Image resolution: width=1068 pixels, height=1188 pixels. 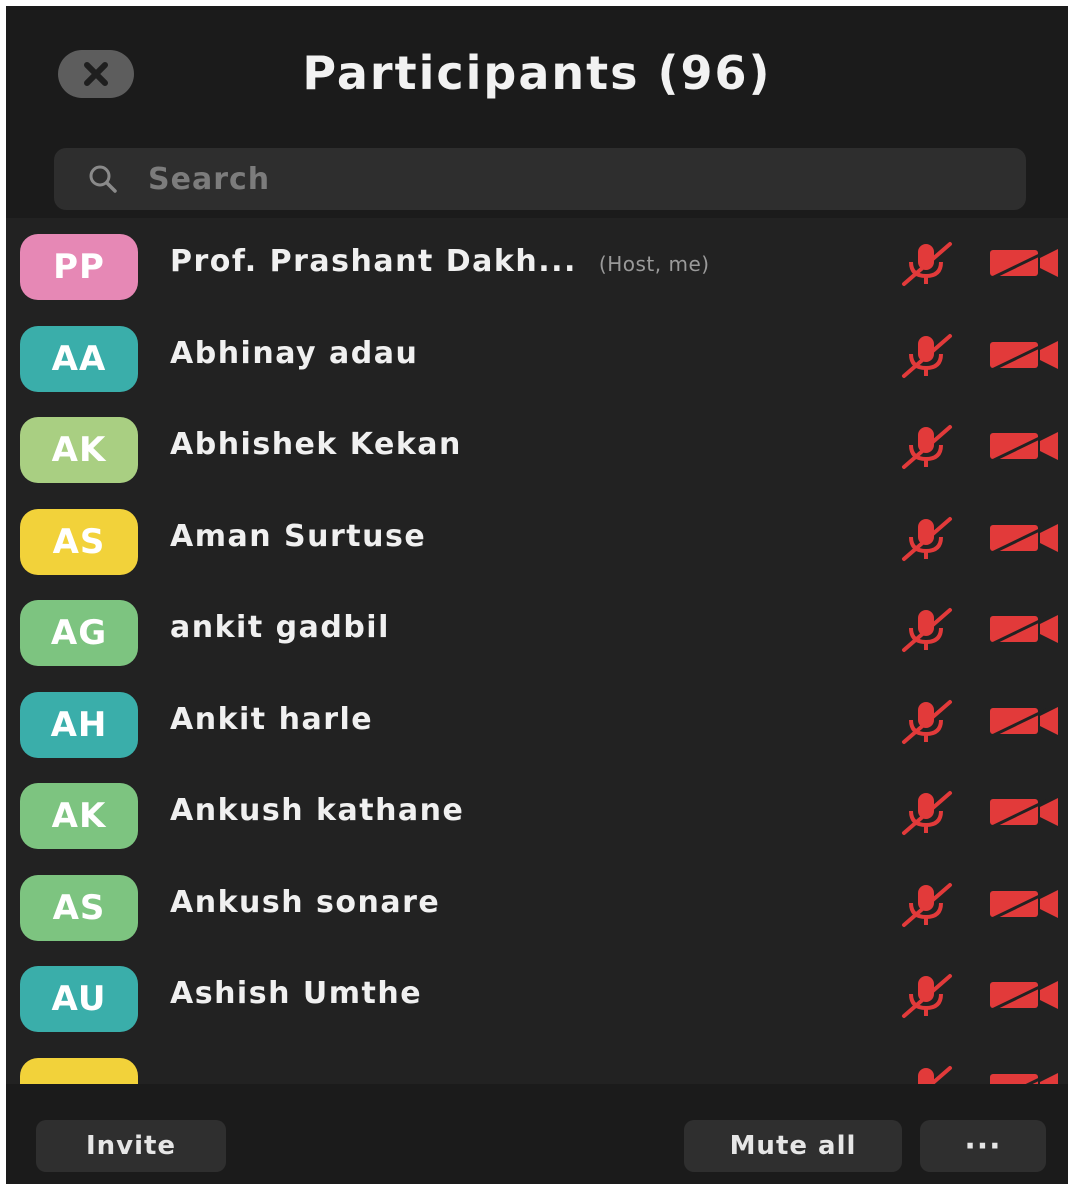 What do you see at coordinates (983, 1146) in the screenshot?
I see `more-options-button: ···` at bounding box center [983, 1146].